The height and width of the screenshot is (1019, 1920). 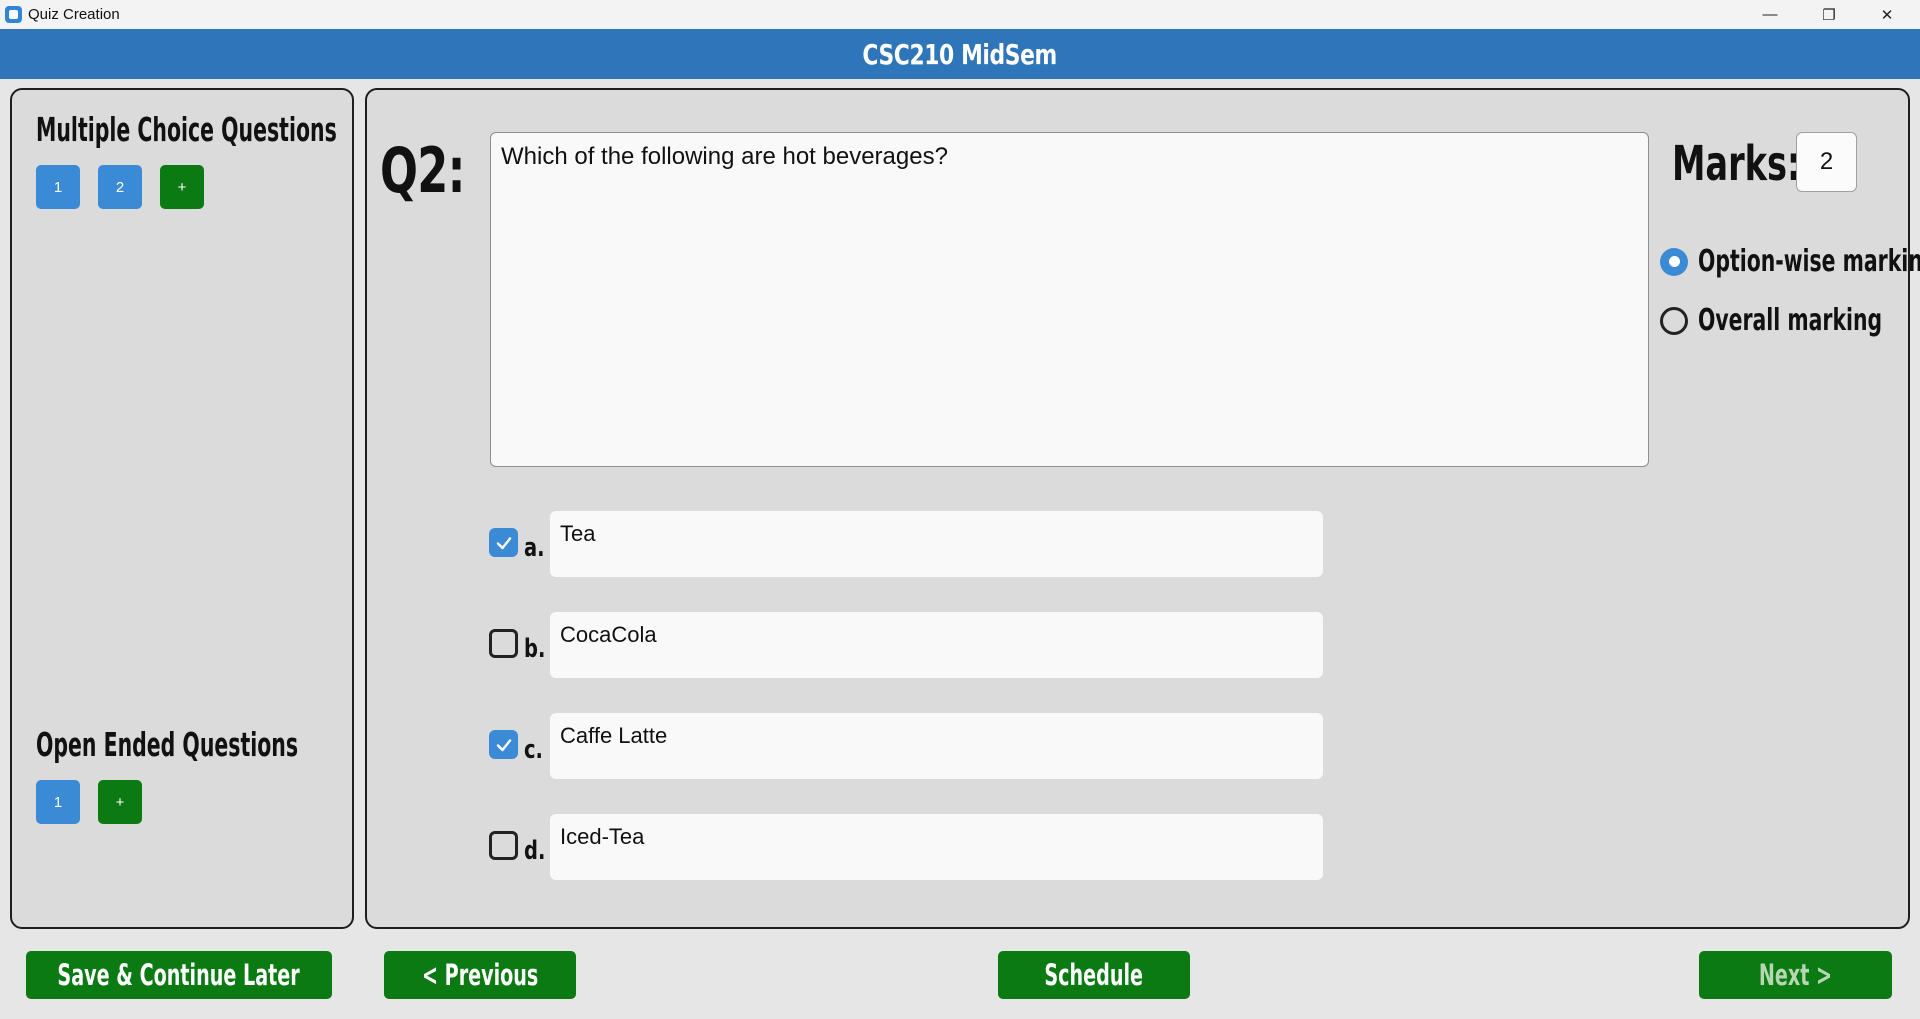 I want to click on previous-label: < Previous, so click(x=480, y=975).